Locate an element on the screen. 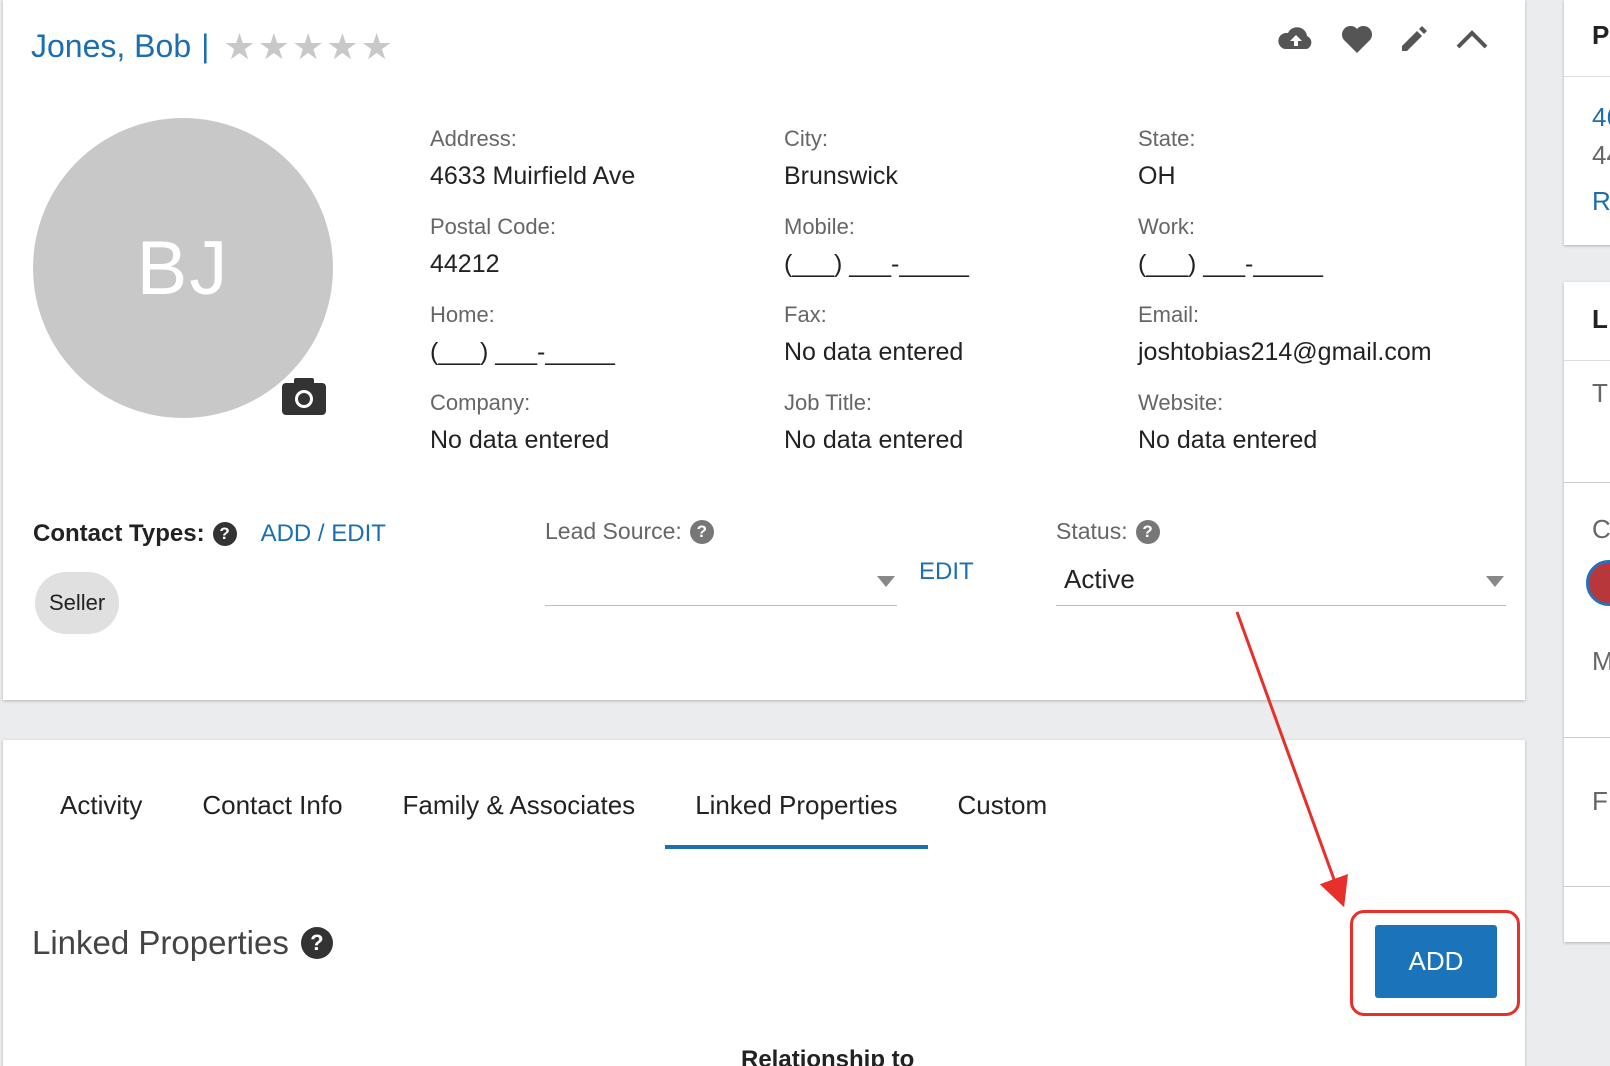 The height and width of the screenshot is (1066, 1610). mobile-field: Mobile: (___) ___-_____ is located at coordinates (876, 246).